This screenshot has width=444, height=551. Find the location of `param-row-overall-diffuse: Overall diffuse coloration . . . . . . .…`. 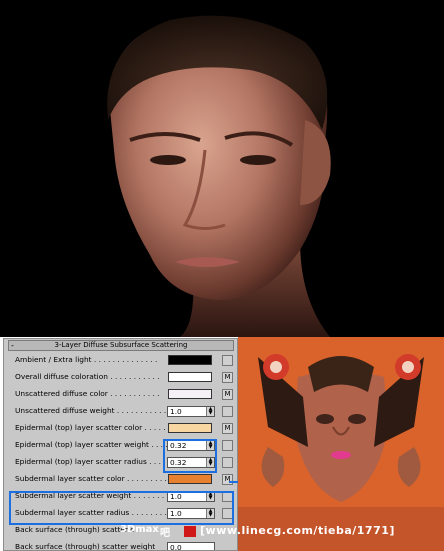

param-row-overall-diffuse: Overall diffuse coloration . . . . . . .… is located at coordinates (124, 377).